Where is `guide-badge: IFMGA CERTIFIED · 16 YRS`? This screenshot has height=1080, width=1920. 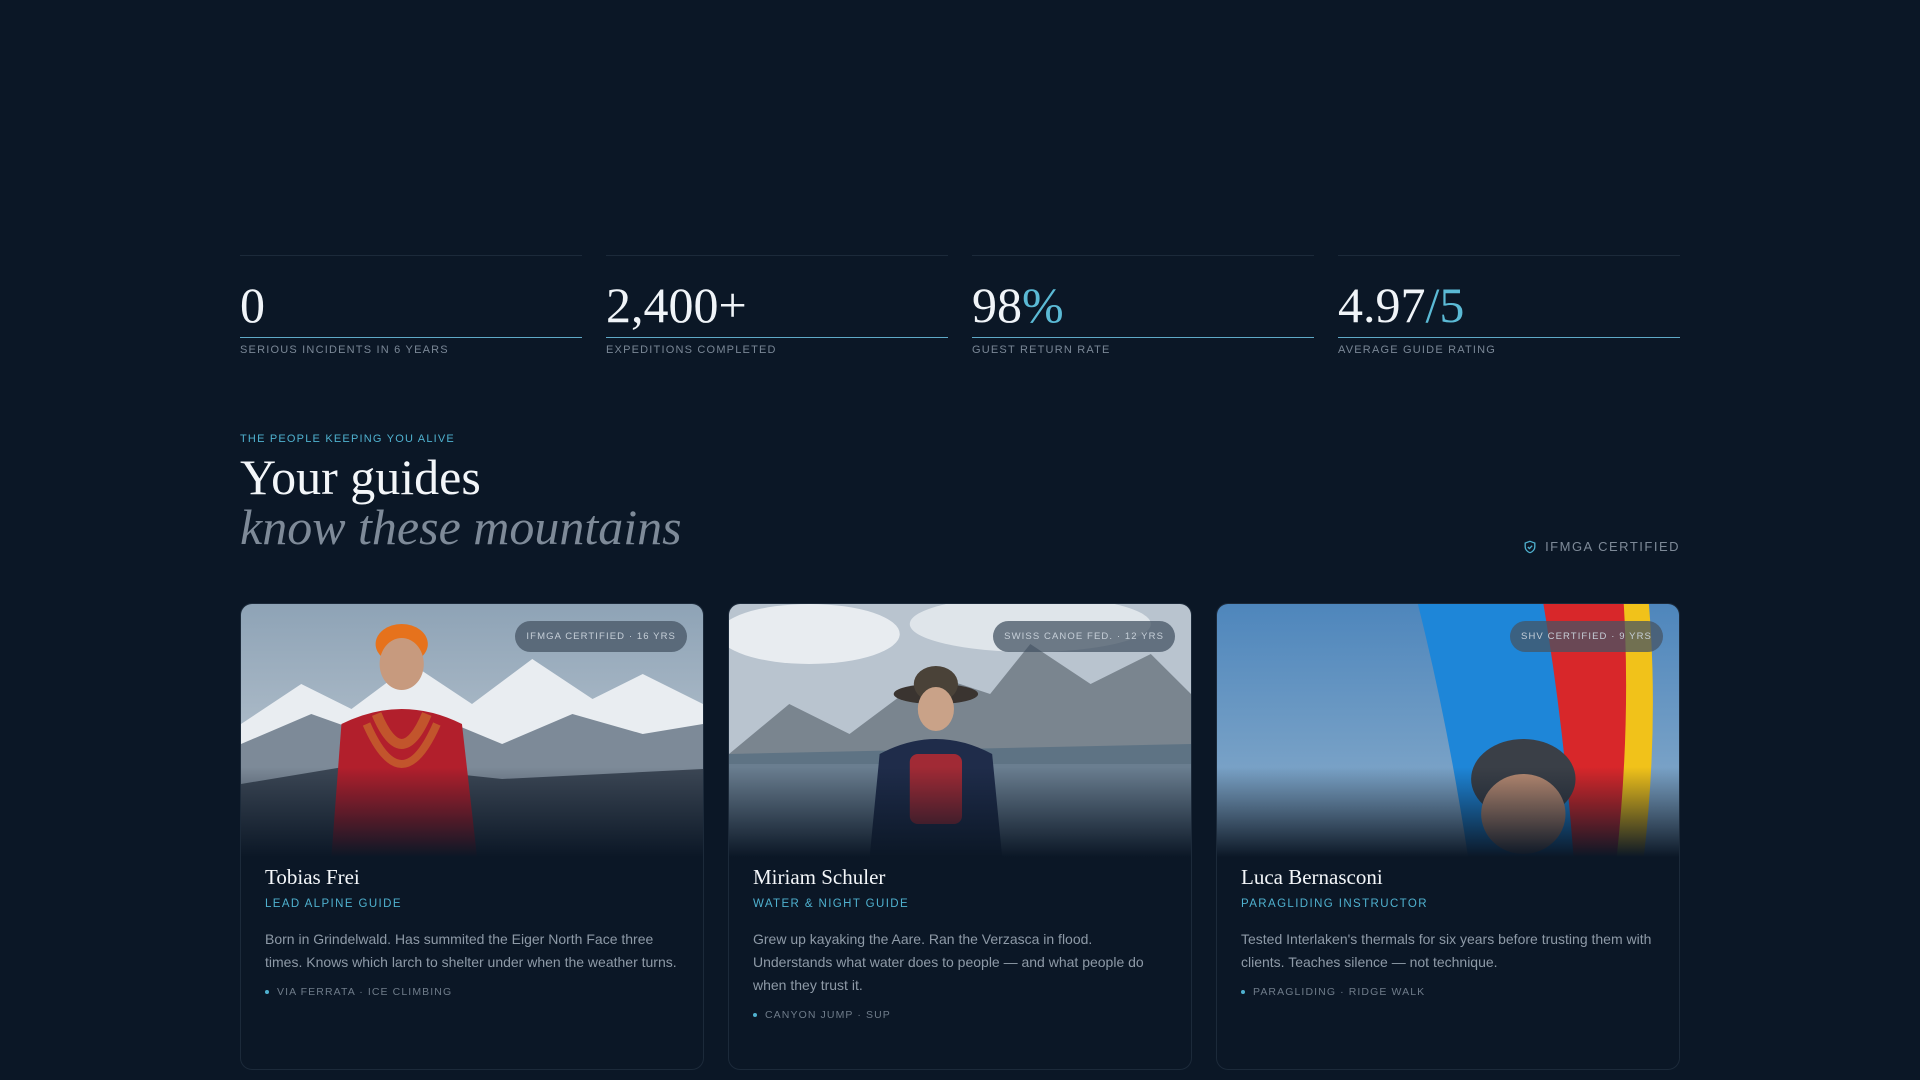 guide-badge: IFMGA CERTIFIED · 16 YRS is located at coordinates (601, 636).